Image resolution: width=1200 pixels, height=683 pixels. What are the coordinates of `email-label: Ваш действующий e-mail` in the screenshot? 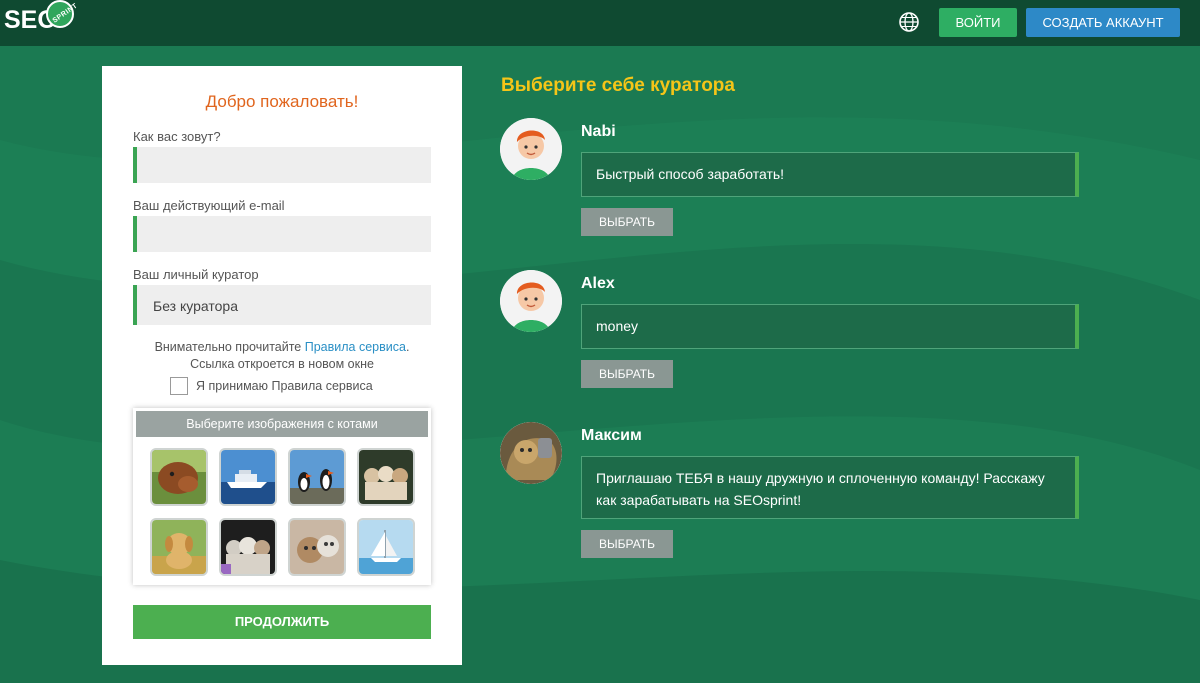 It's located at (209, 205).